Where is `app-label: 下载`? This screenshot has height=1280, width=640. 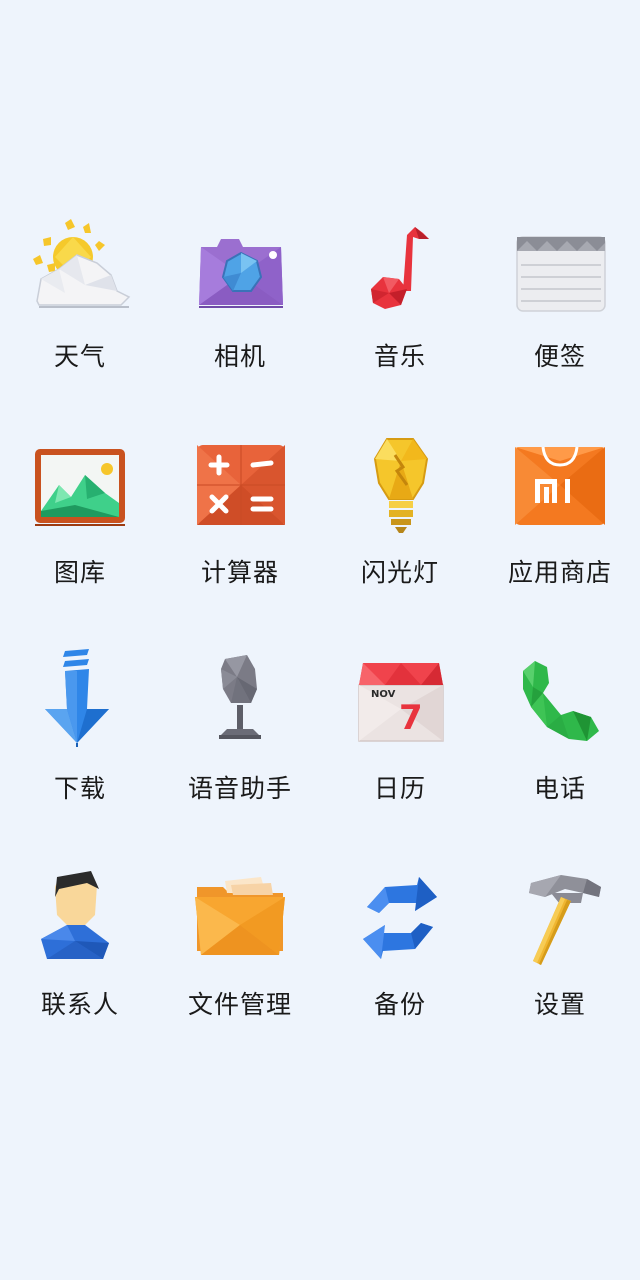
app-label: 下载 is located at coordinates (79, 788).